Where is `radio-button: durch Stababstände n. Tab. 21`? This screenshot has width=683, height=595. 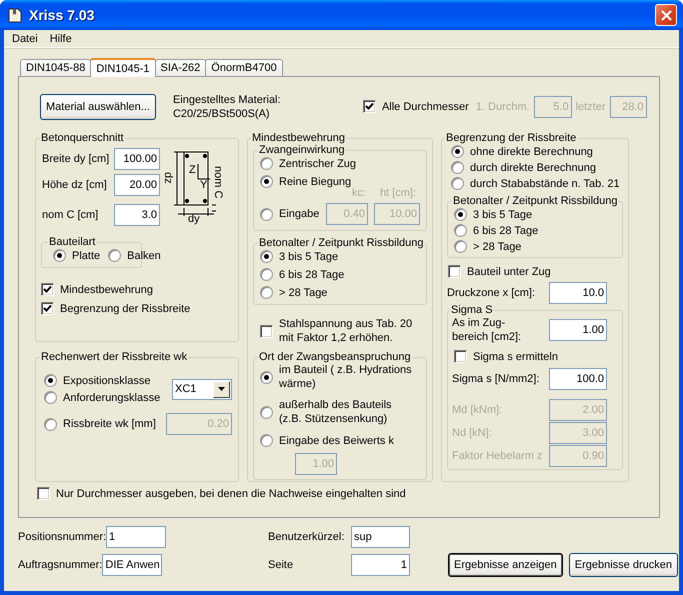 radio-button: durch Stababstände n. Tab. 21 is located at coordinates (537, 183).